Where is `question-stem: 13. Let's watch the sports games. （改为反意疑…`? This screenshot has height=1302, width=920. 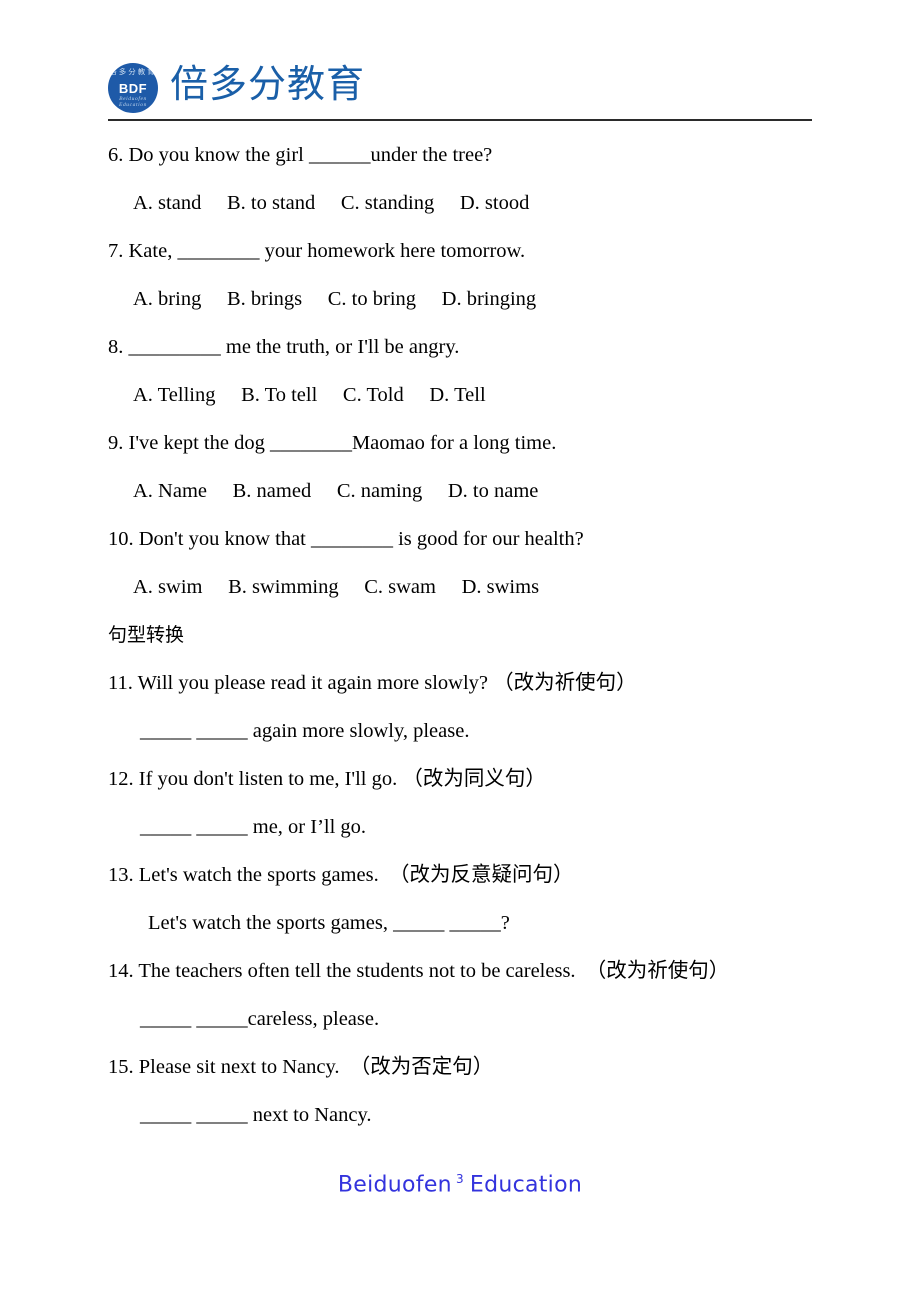 question-stem: 13. Let's watch the sports games. （改为反意疑… is located at coordinates (341, 875).